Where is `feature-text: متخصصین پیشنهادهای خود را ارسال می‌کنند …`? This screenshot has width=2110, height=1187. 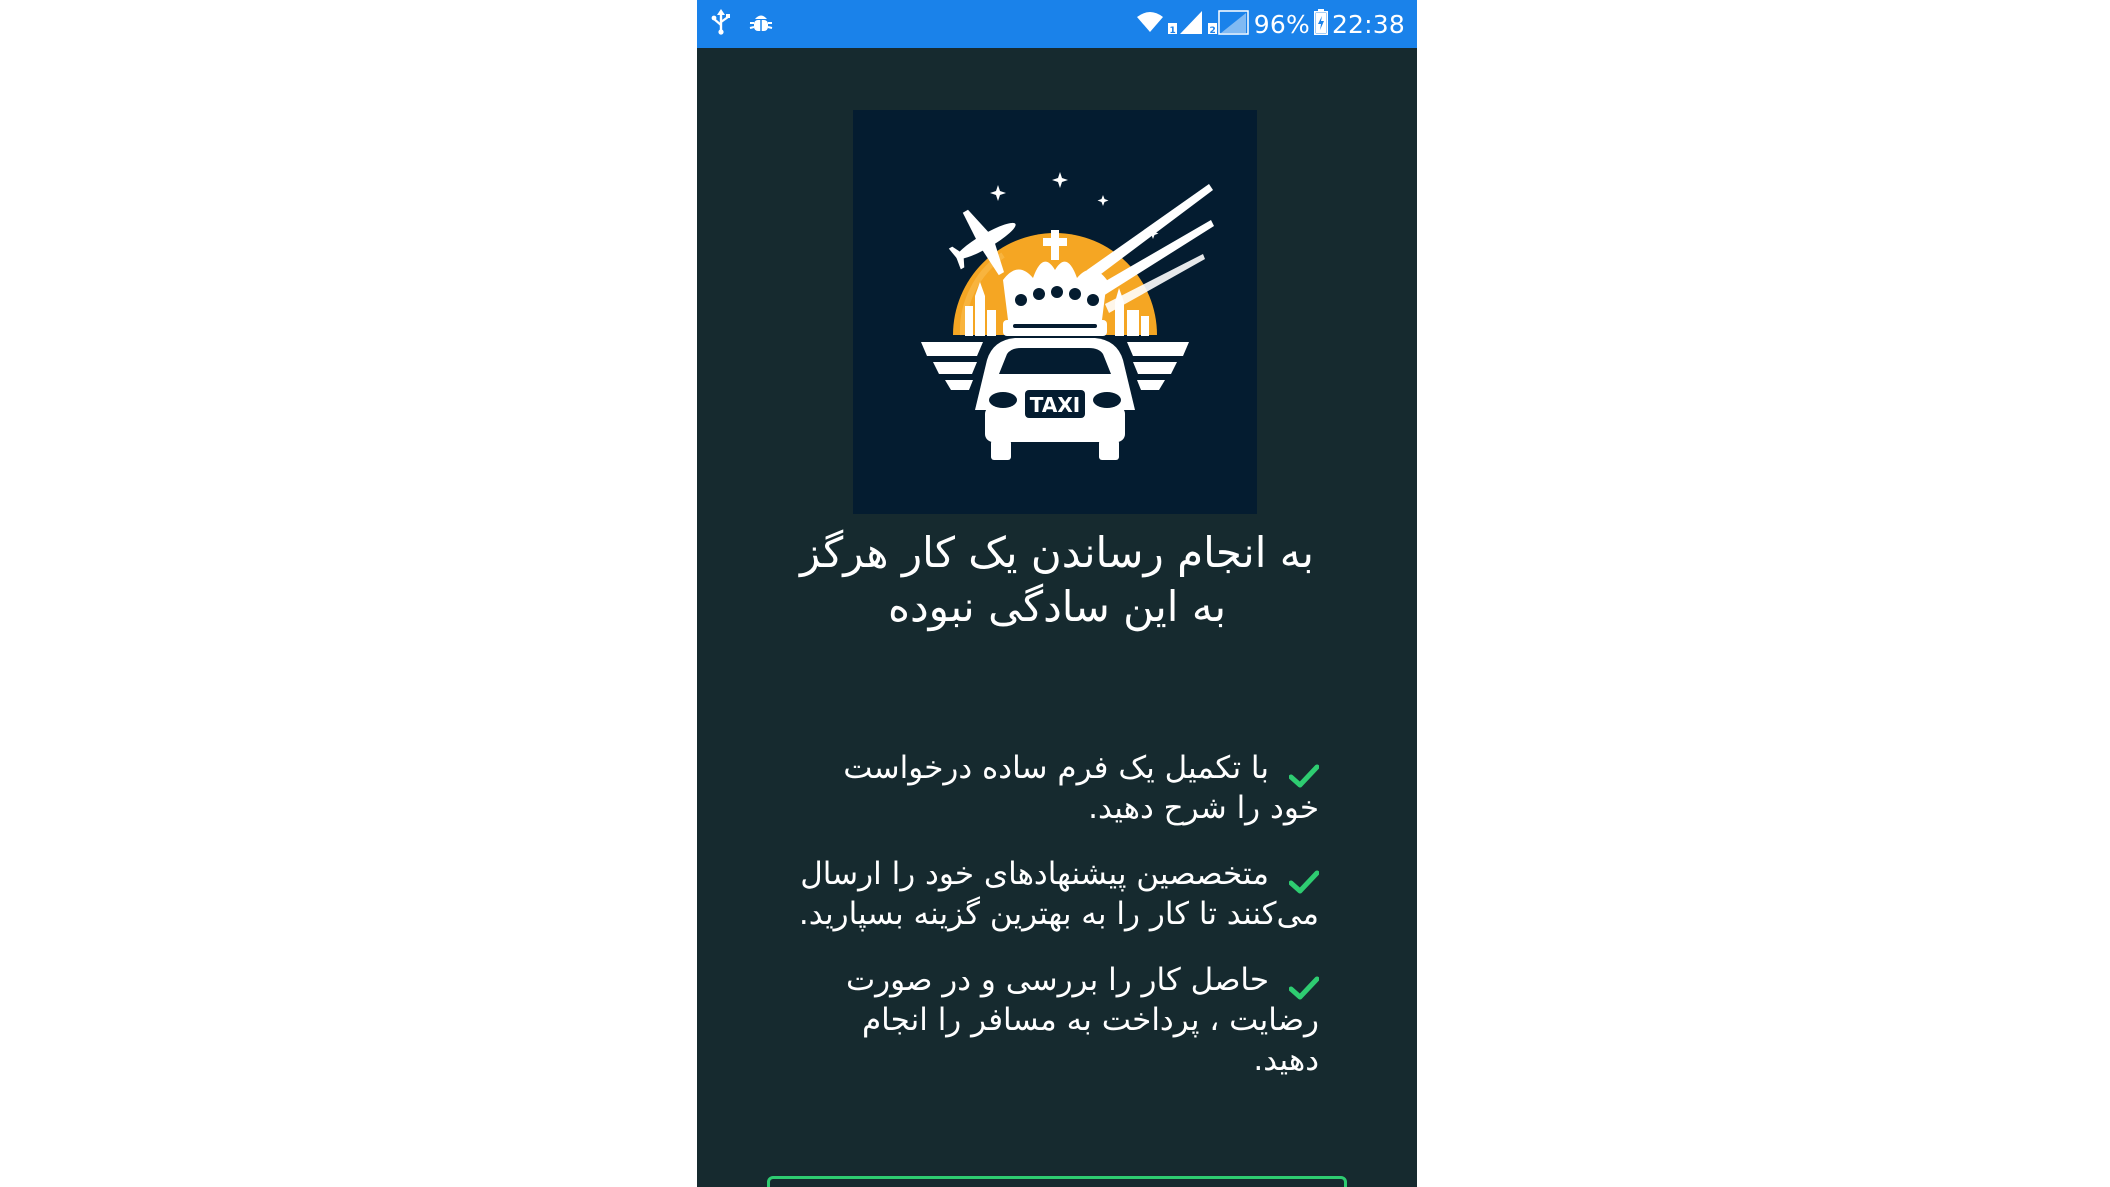 feature-text: متخصصین پیشنهادهای خود را ارسال می‌کنند … is located at coordinates (1058, 894).